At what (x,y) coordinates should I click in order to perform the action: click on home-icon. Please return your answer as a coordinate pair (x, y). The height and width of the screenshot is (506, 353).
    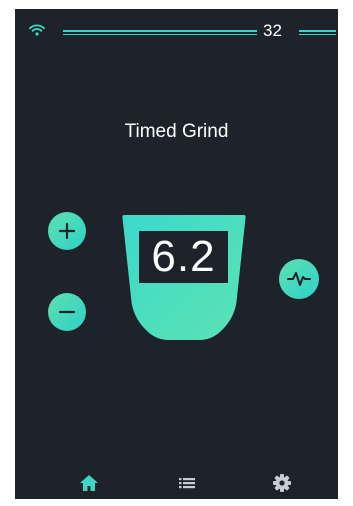
    Looking at the image, I should click on (89, 483).